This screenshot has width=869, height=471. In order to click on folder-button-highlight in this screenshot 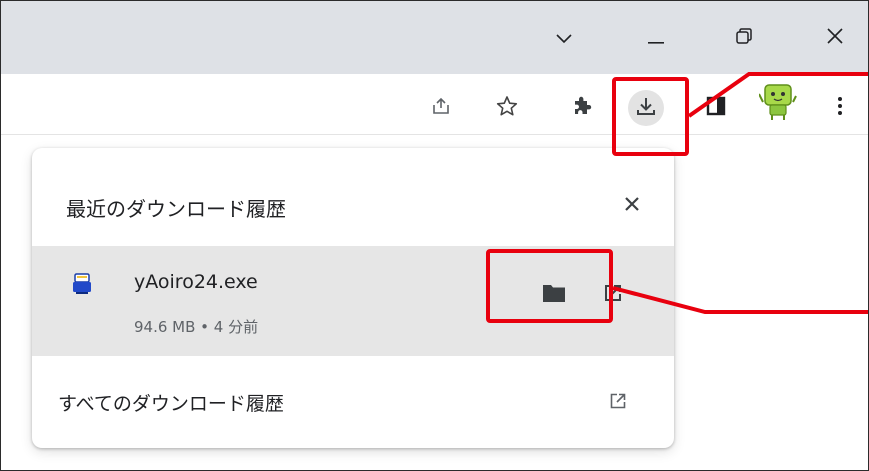, I will do `click(549, 286)`.